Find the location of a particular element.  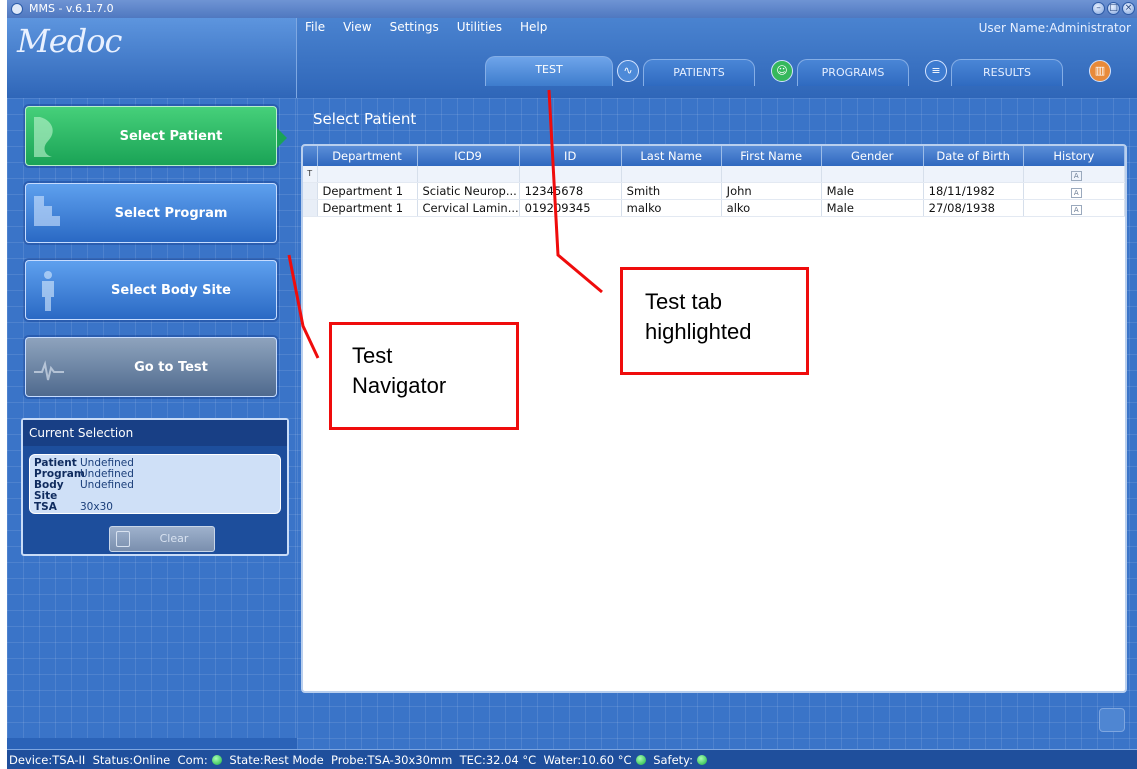

cell-id: 019209345 is located at coordinates (570, 208).